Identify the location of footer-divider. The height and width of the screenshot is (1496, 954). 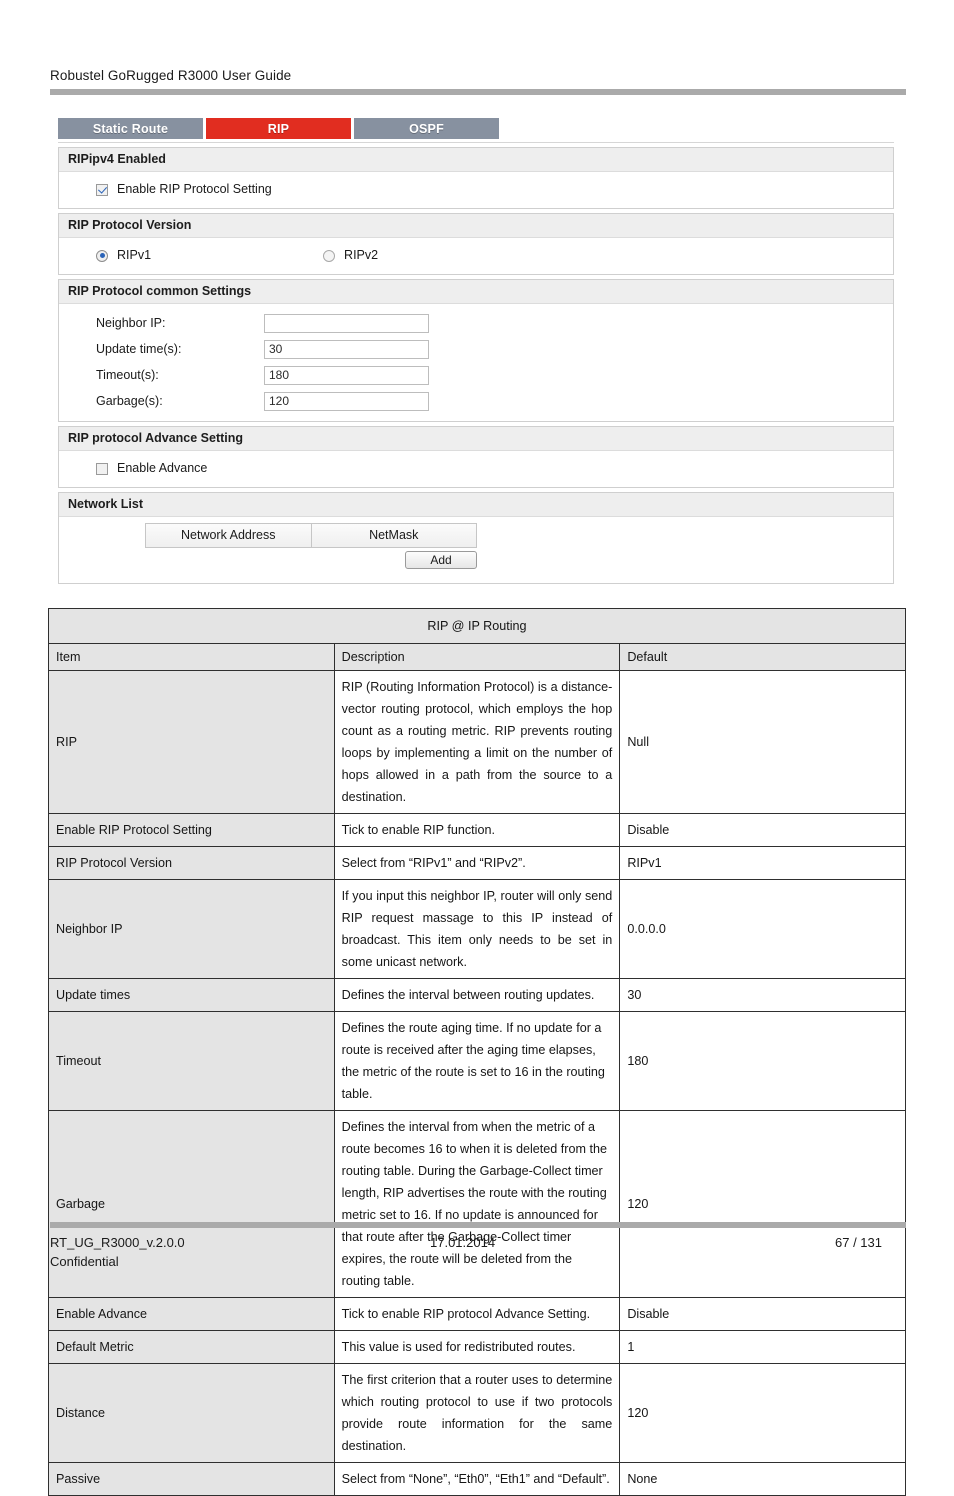
(478, 1225).